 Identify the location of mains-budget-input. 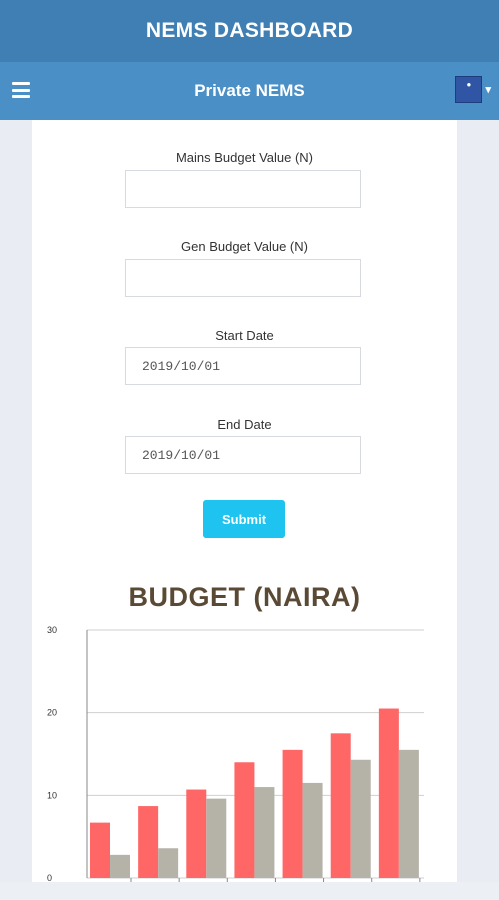
(243, 189).